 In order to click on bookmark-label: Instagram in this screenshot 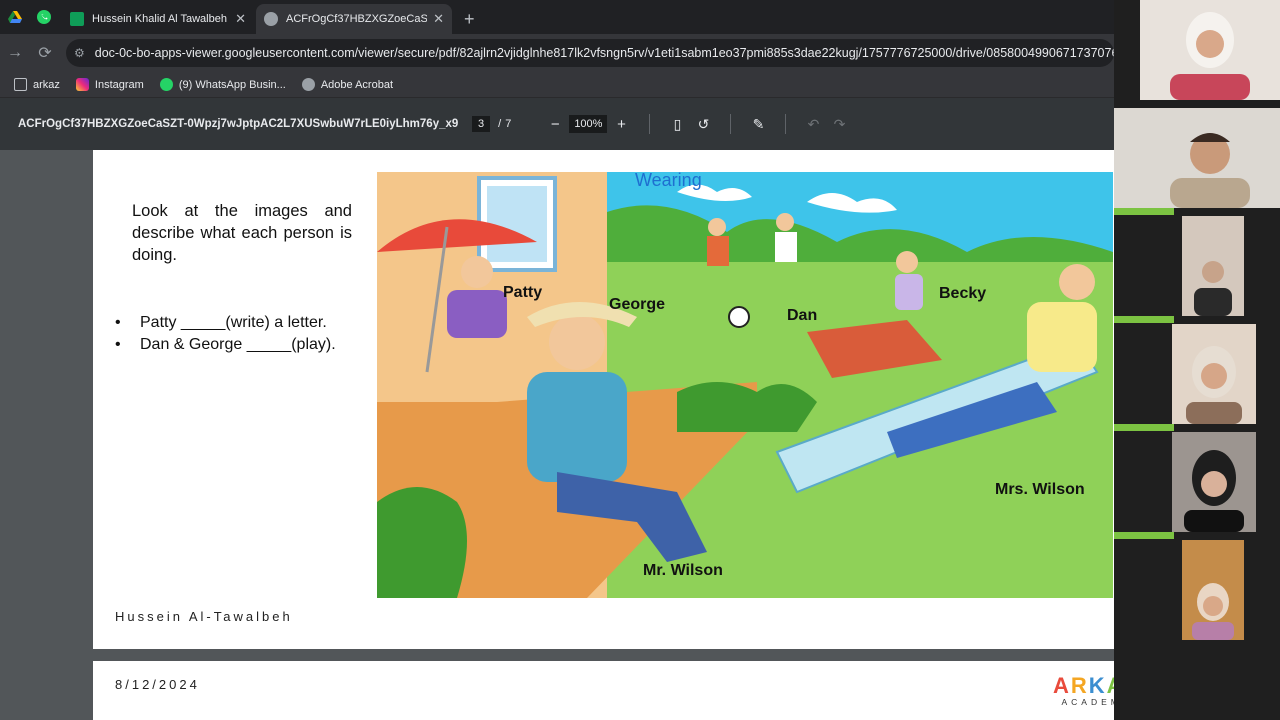, I will do `click(119, 84)`.